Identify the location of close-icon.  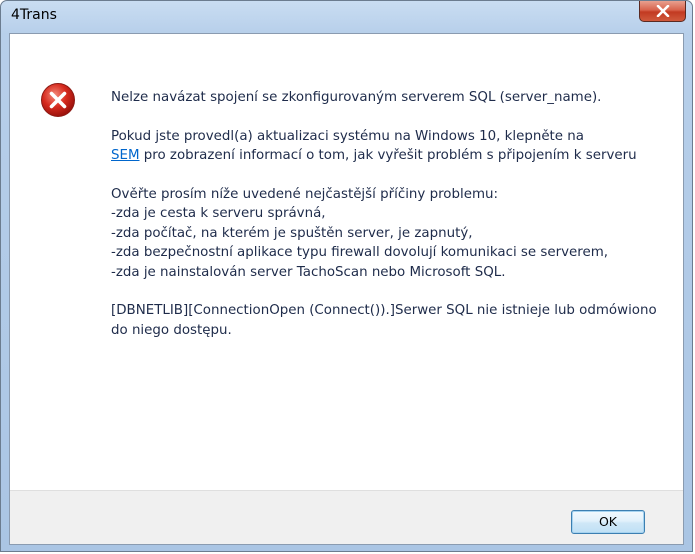
(663, 11).